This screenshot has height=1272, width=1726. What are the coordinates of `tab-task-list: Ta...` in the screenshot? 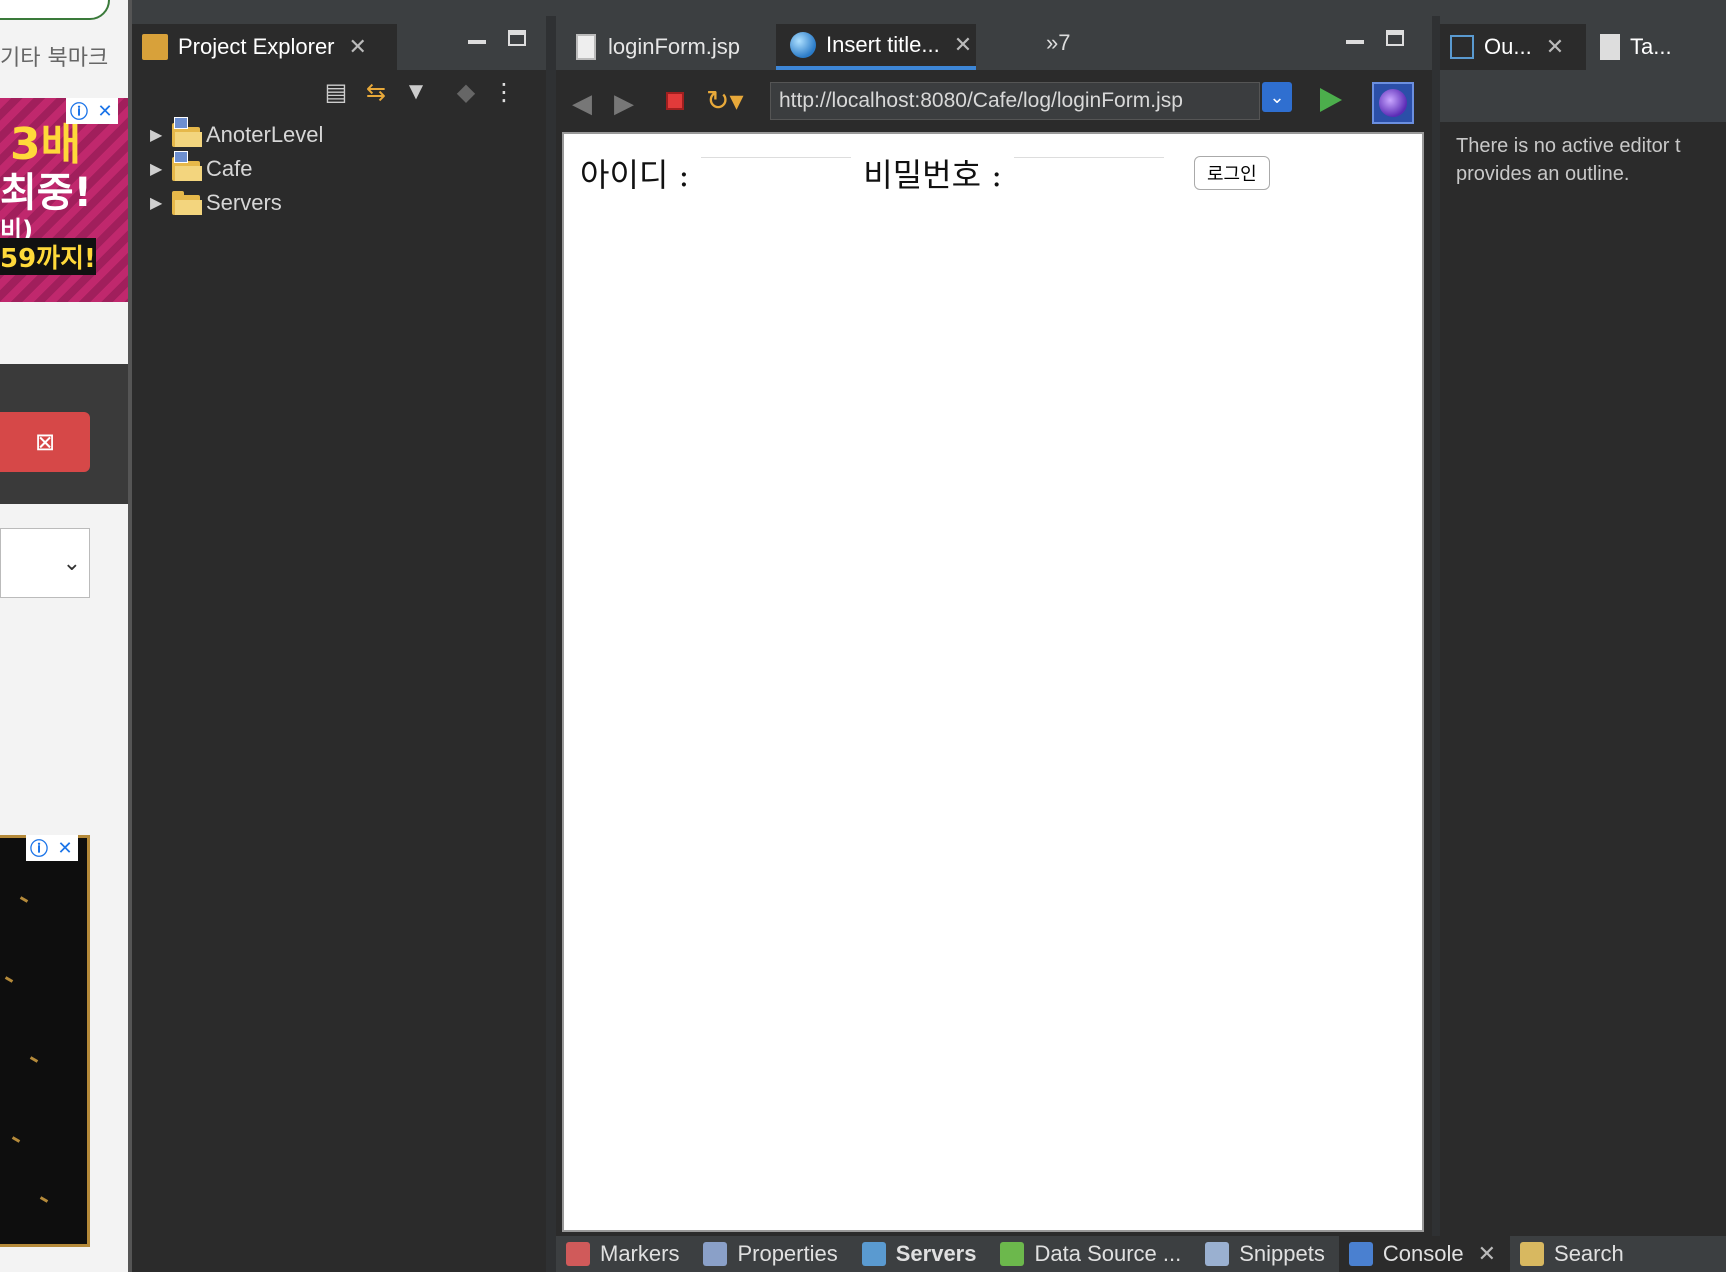 It's located at (1658, 47).